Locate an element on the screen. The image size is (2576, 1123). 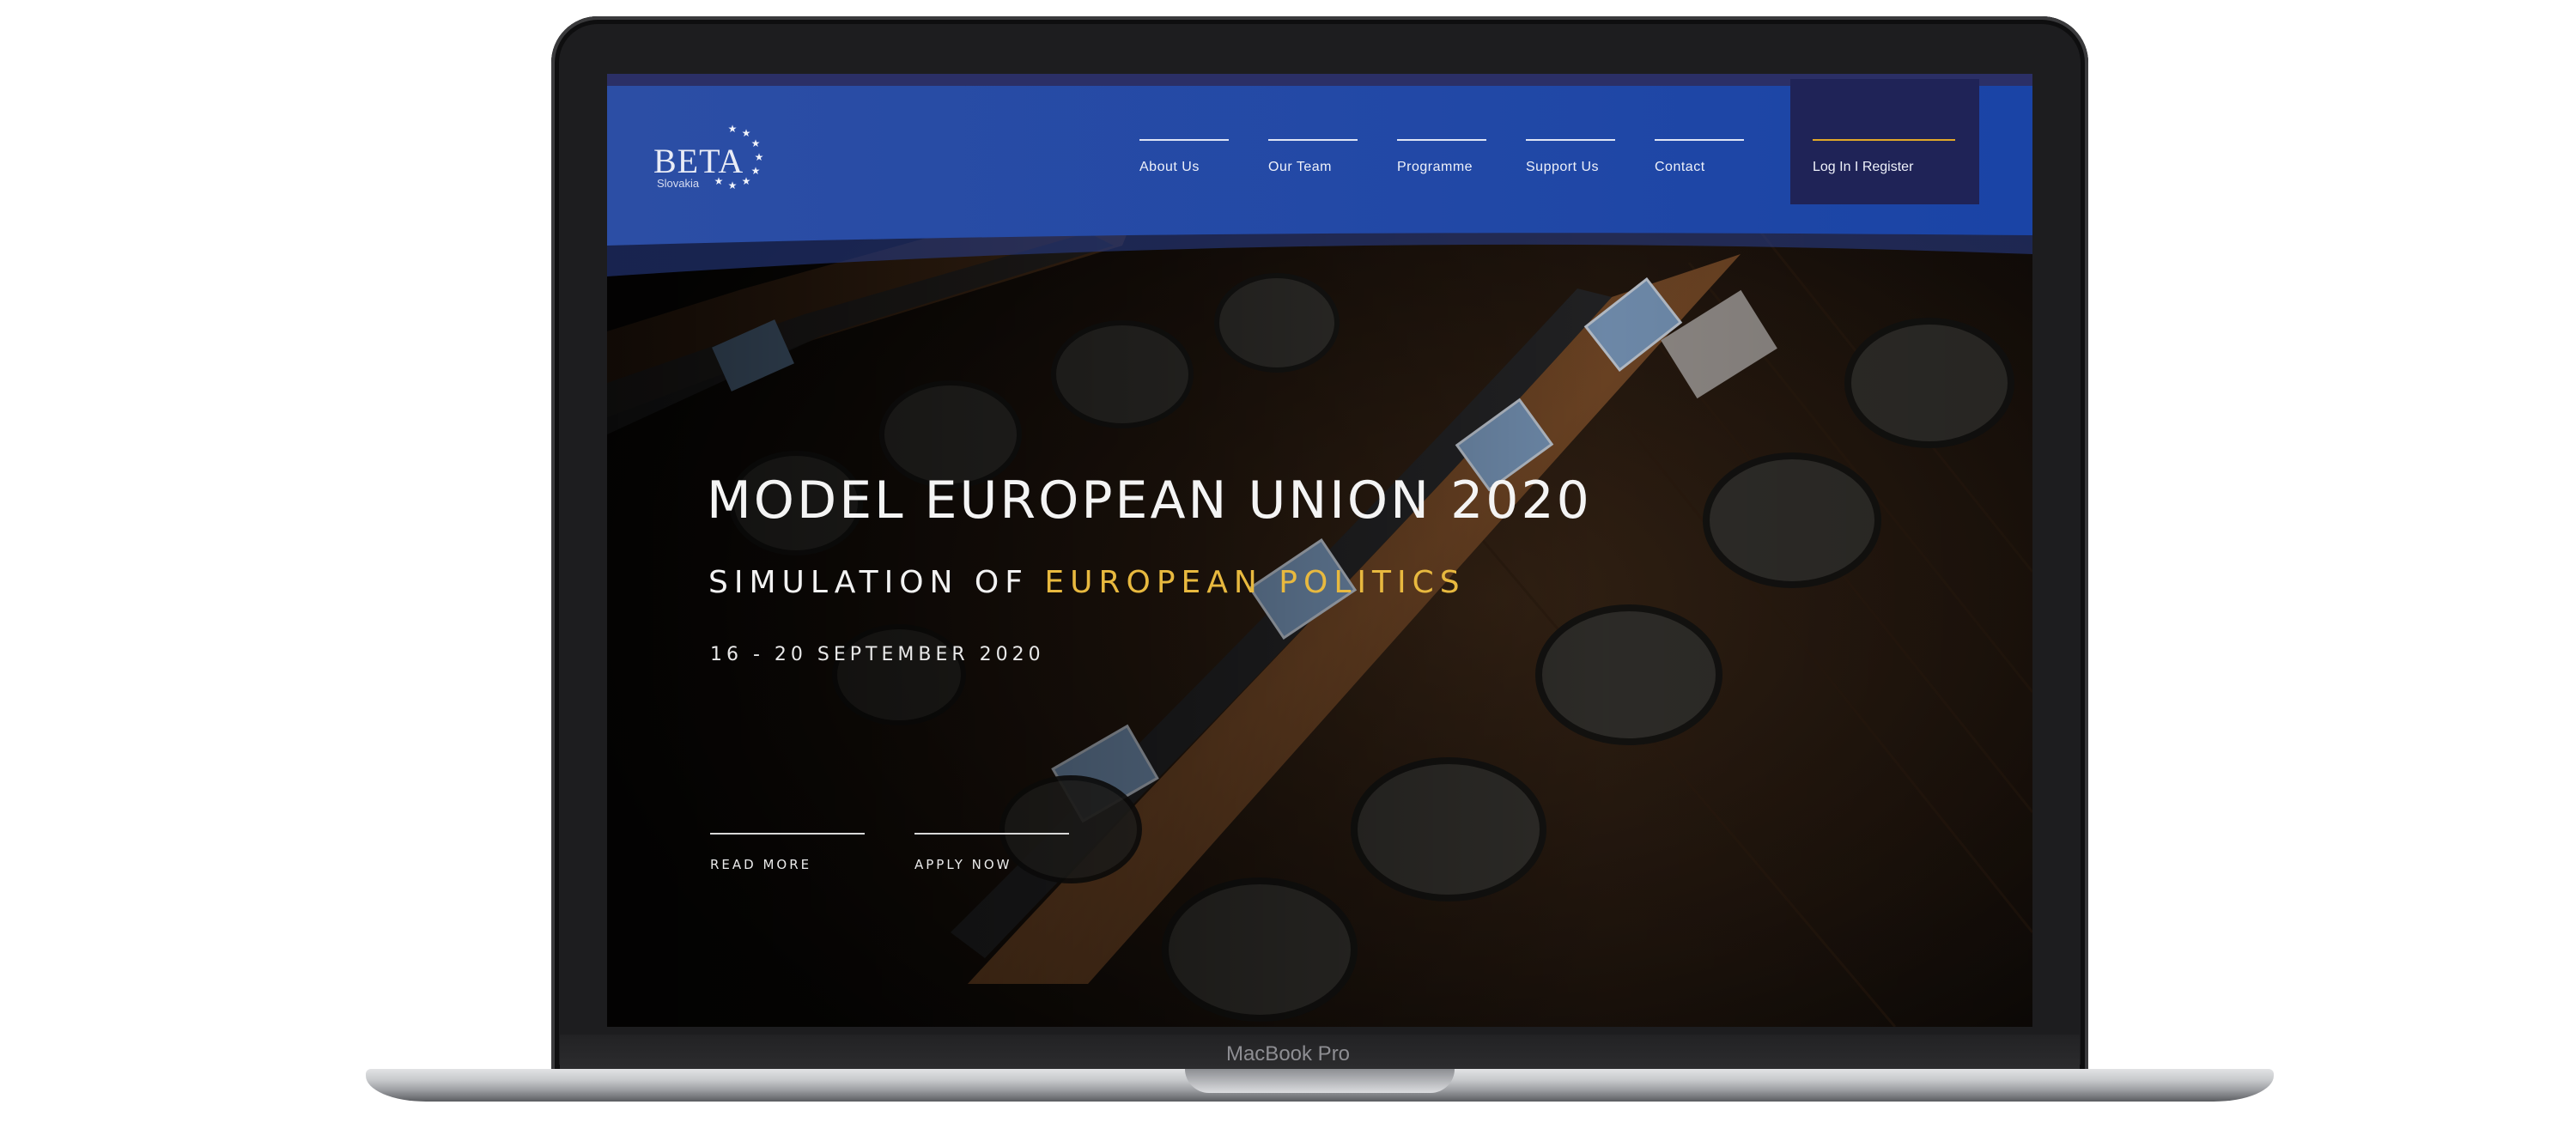
nav-item-programme: Programme is located at coordinates (1441, 157).